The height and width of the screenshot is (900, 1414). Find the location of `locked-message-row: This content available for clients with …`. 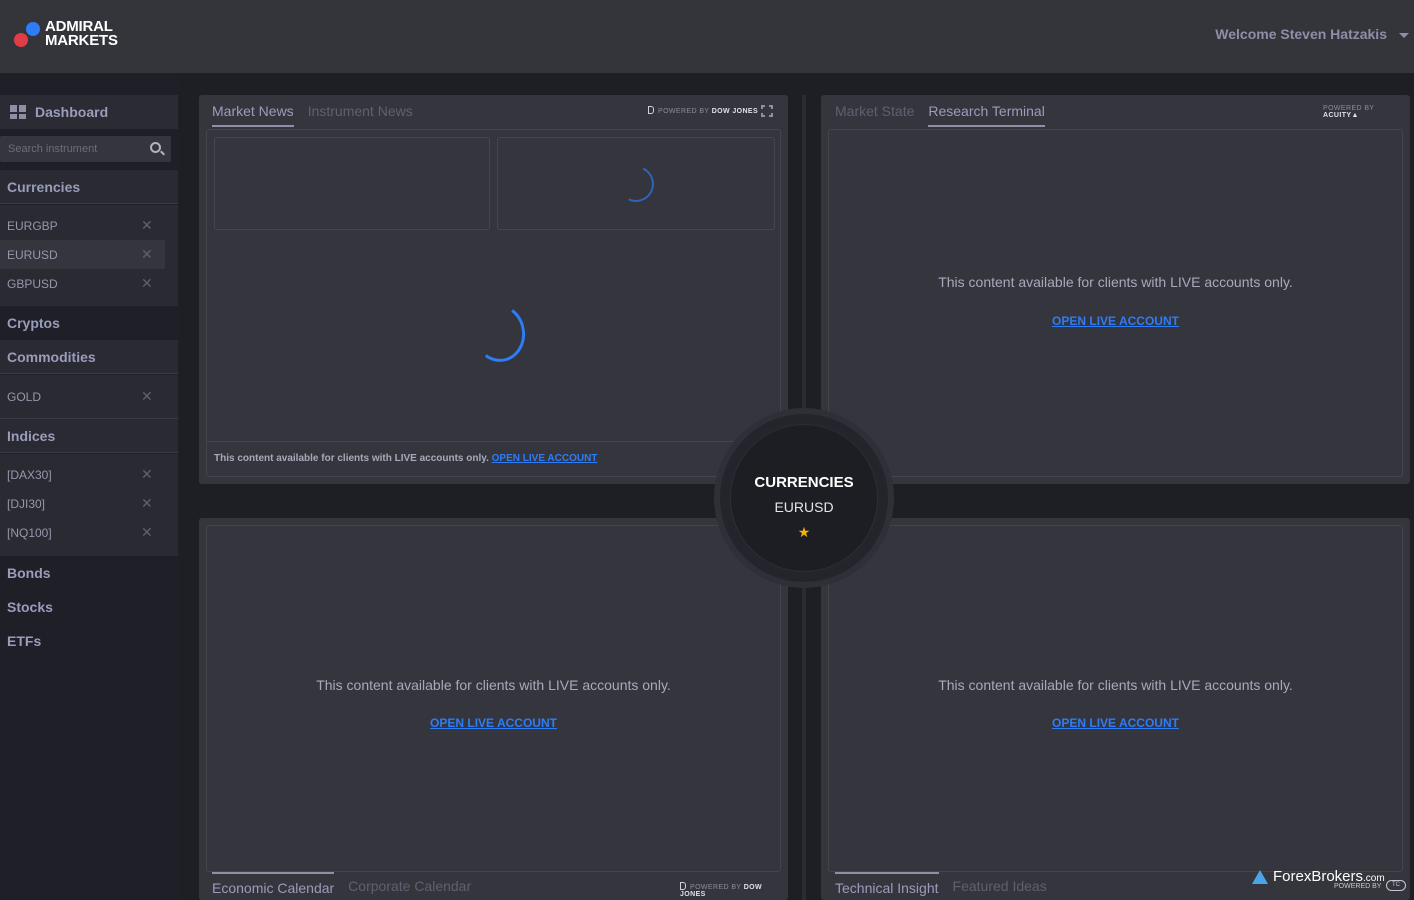

locked-message-row: This content available for clients with … is located at coordinates (405, 458).